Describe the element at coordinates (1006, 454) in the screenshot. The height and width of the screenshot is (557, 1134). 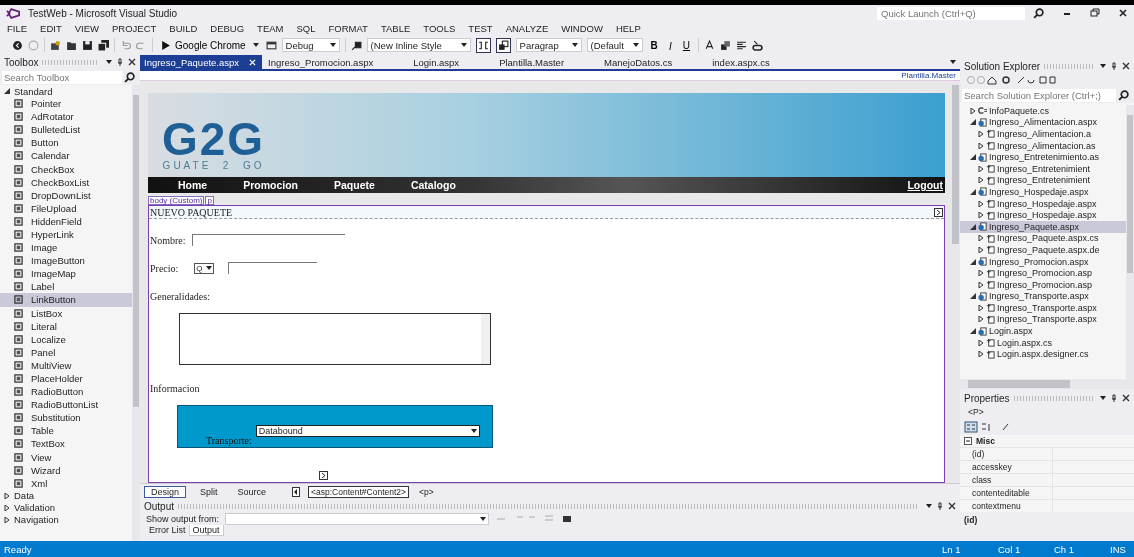
I see `property-name: (id)` at that location.